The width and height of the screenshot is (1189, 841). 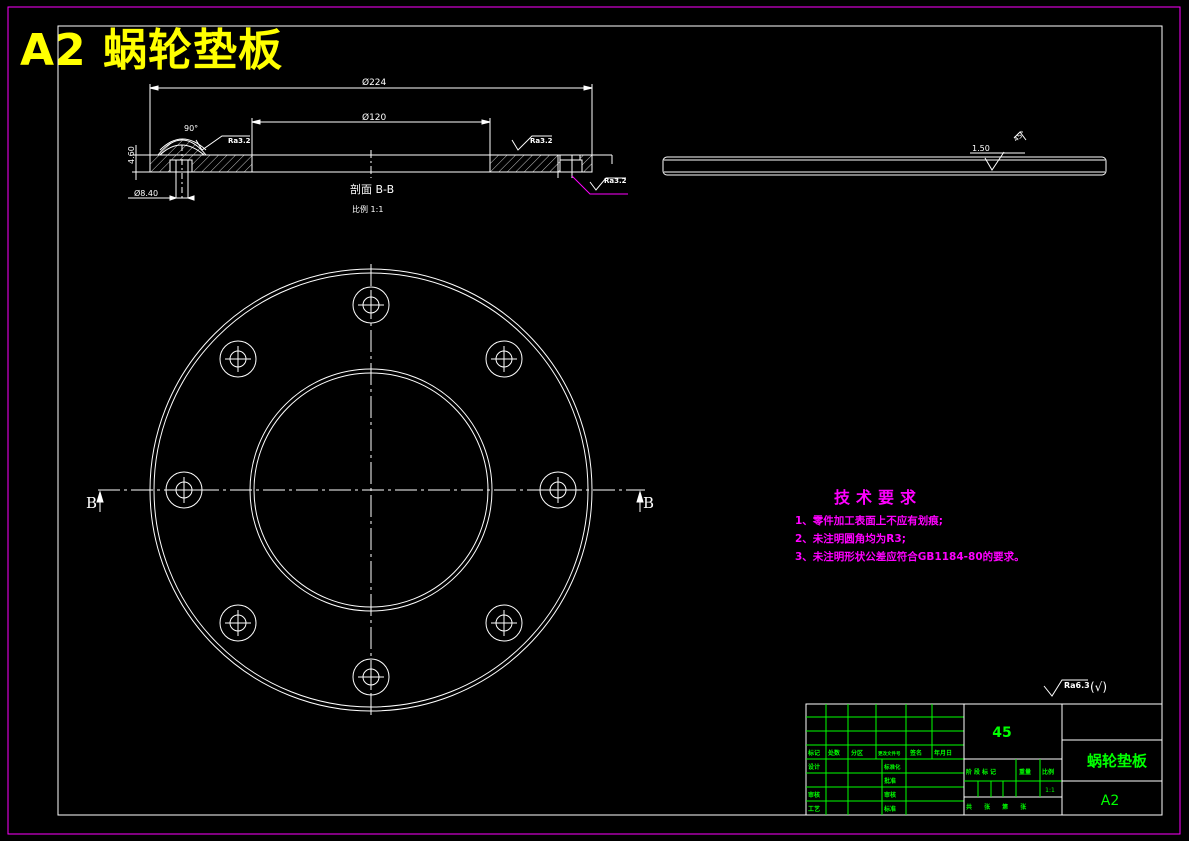 I want to click on bolt-hole-top-right, so click(x=504, y=359).